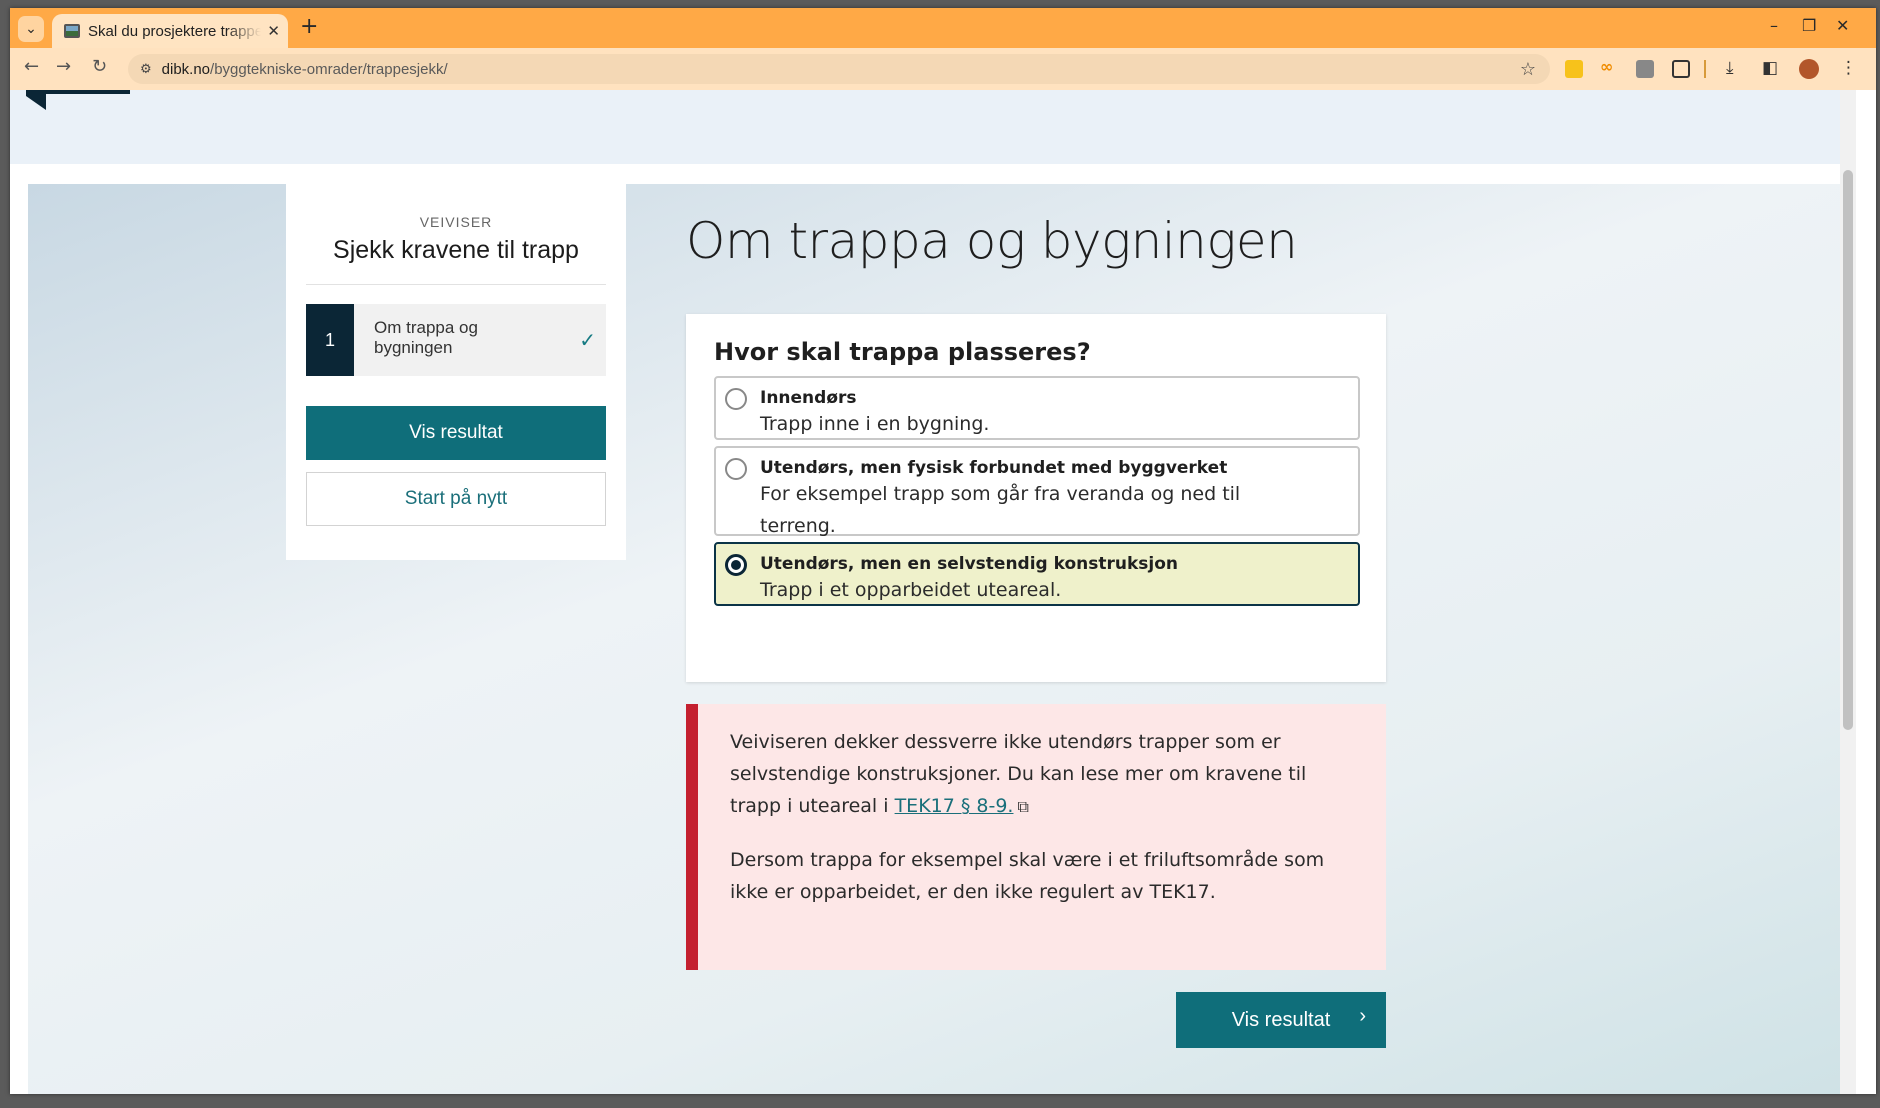 The image size is (1880, 1108). I want to click on scrollbar-thumb, so click(1848, 450).